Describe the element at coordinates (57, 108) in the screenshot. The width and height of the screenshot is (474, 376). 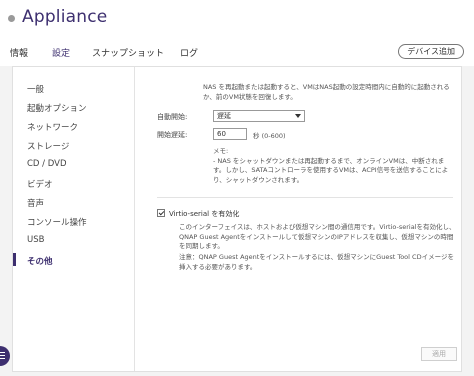
I see `sidebar-item-boot-options: 起動オプション` at that location.